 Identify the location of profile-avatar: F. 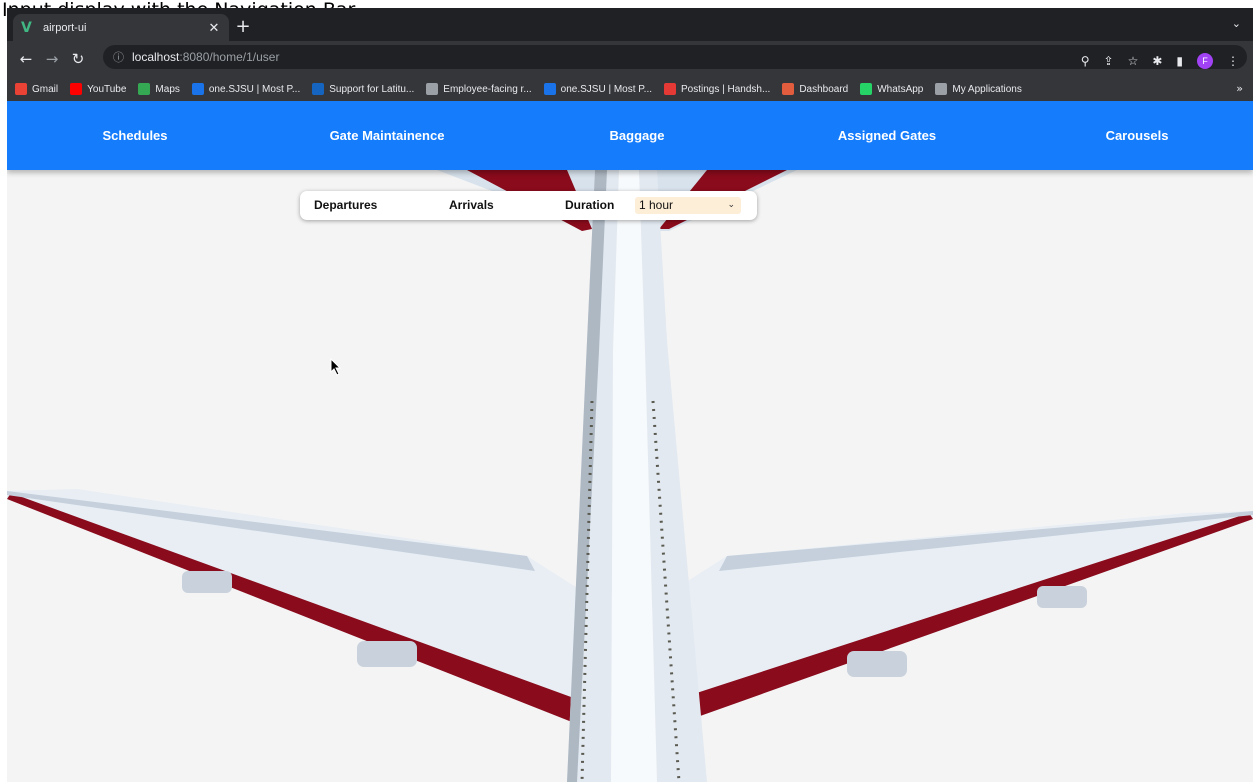
(1205, 61).